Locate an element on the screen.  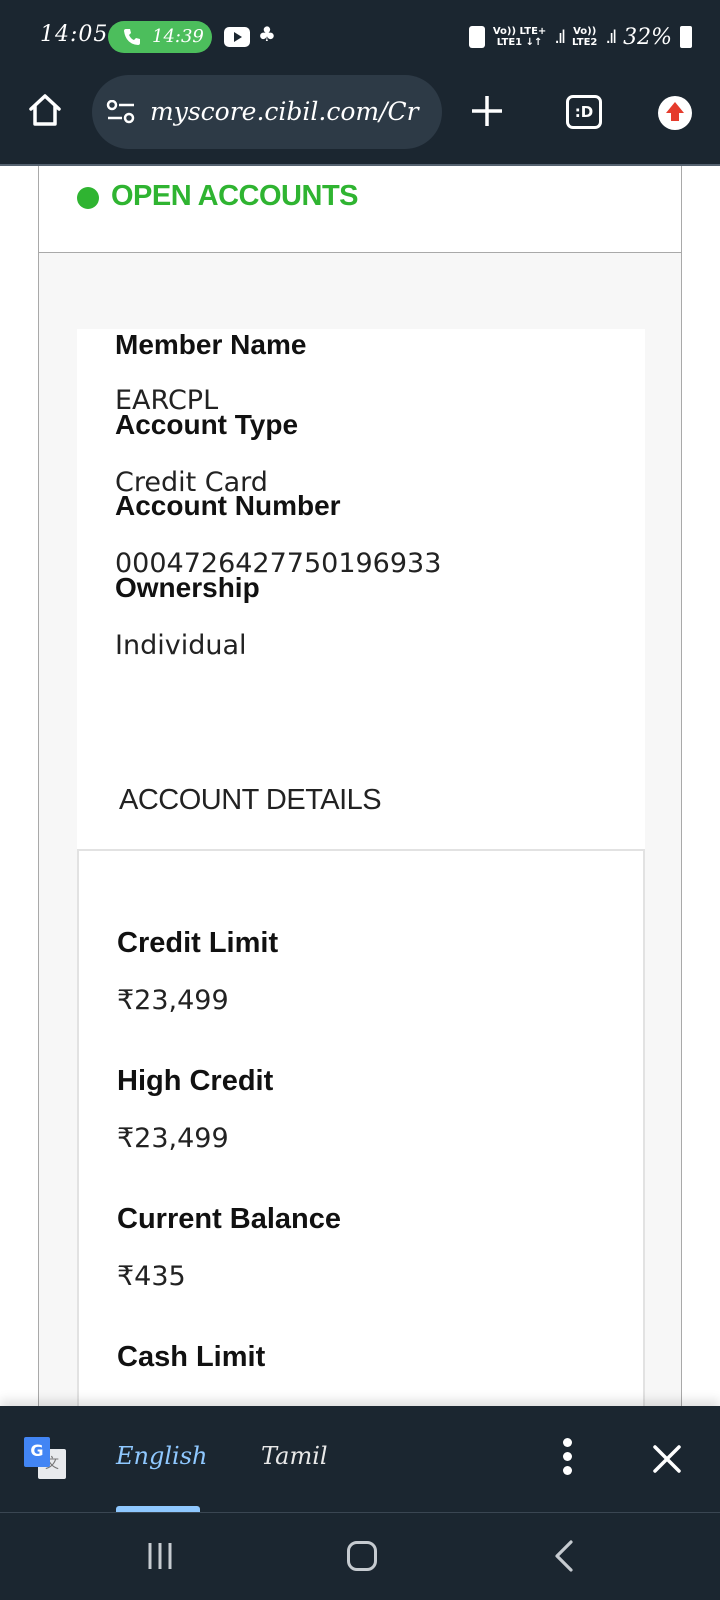
credit-limit-label: Credit Limit is located at coordinates (198, 943).